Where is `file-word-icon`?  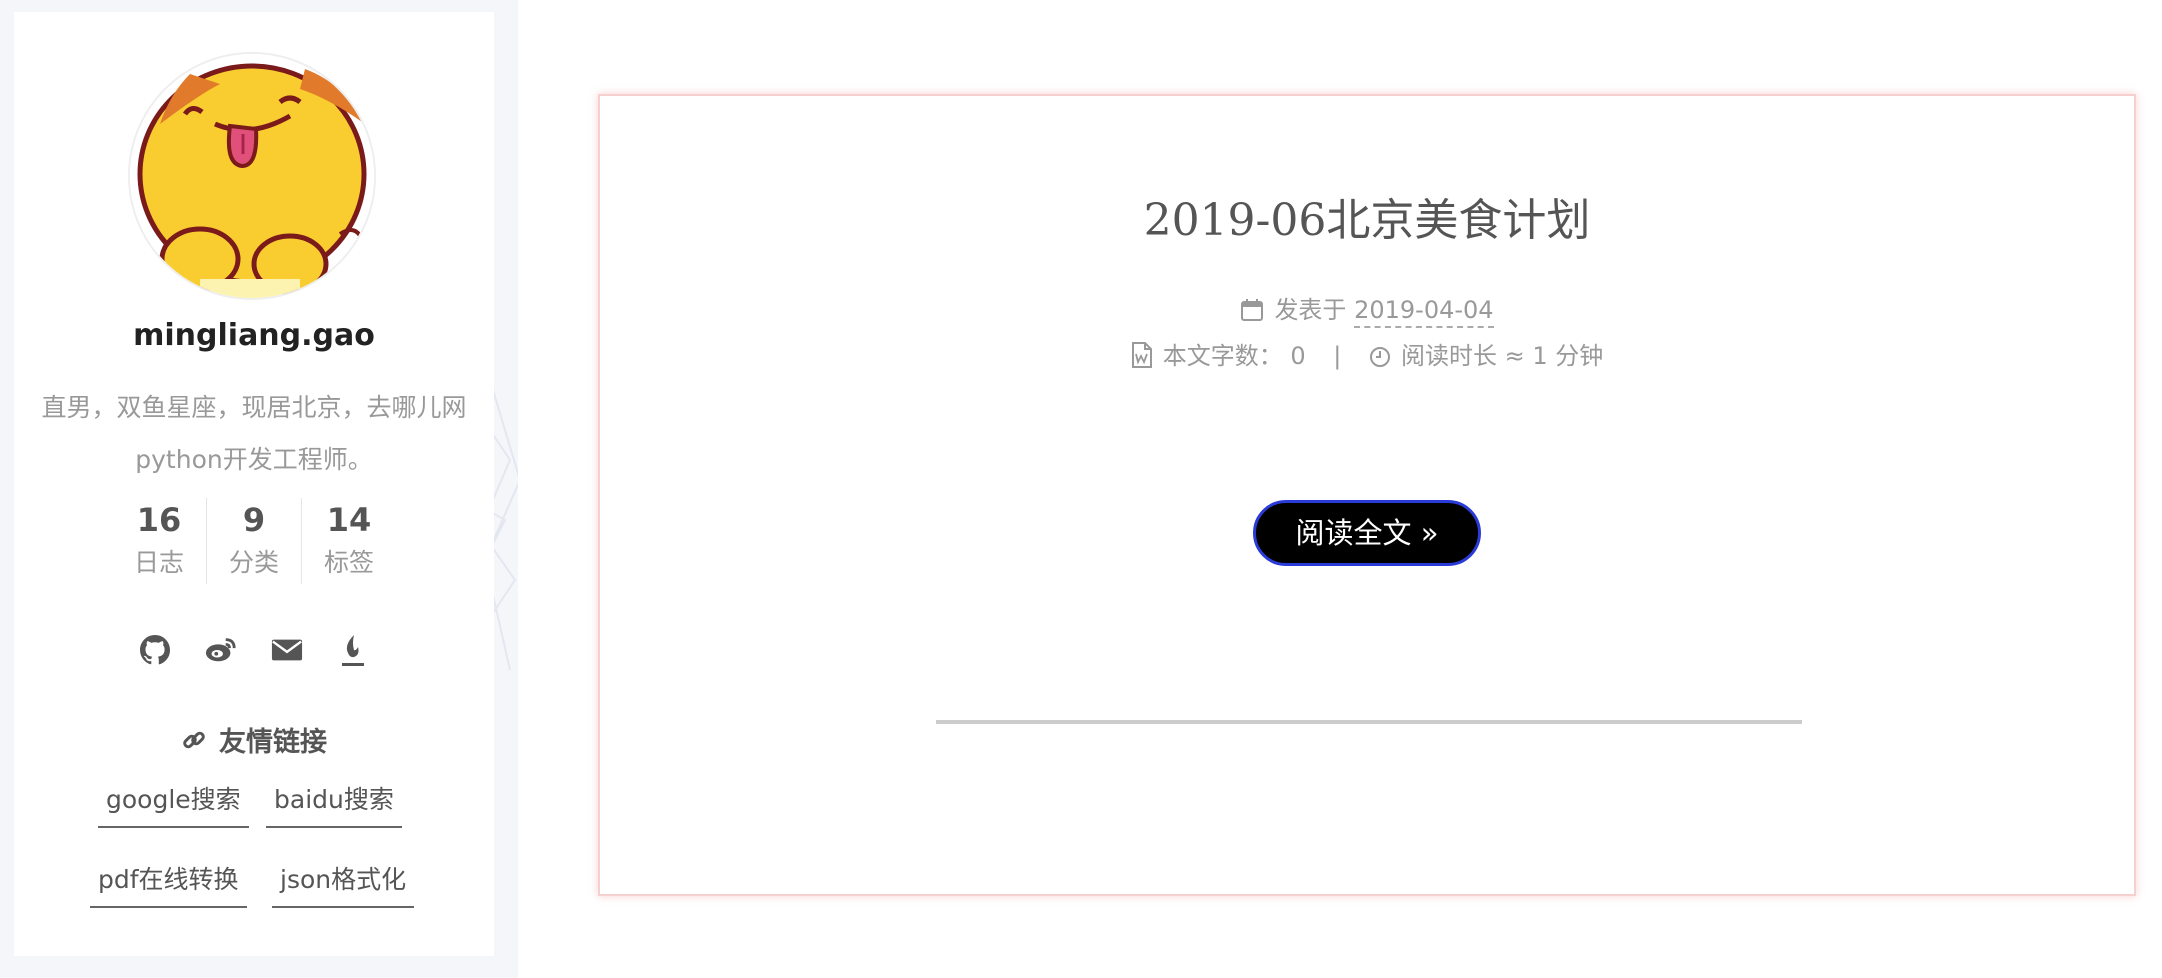 file-word-icon is located at coordinates (1142, 358).